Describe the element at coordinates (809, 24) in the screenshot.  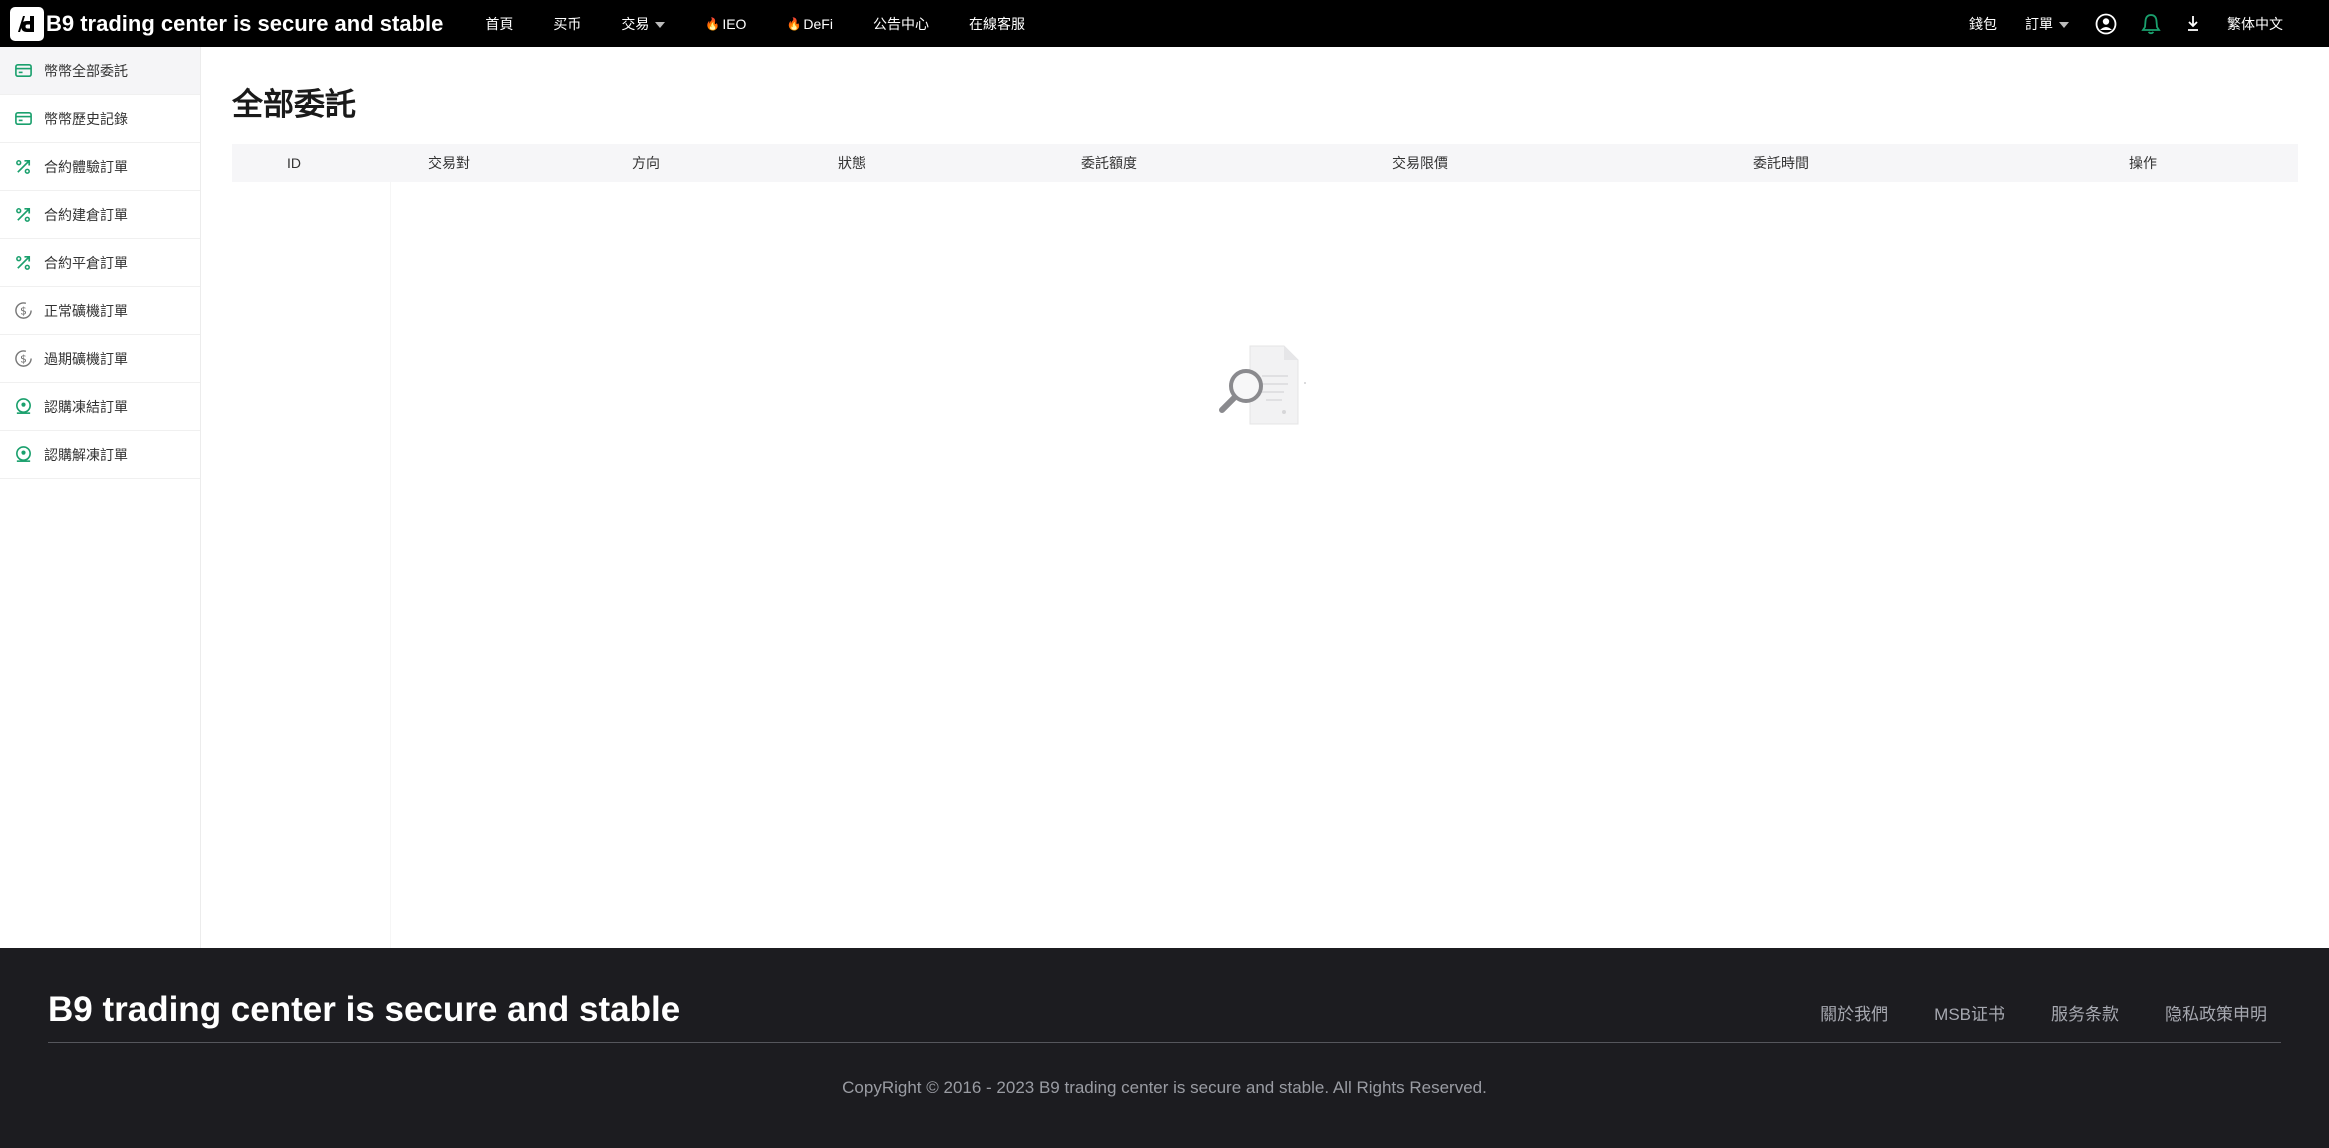
I see `nav-defi: 🔥 DeFi` at that location.